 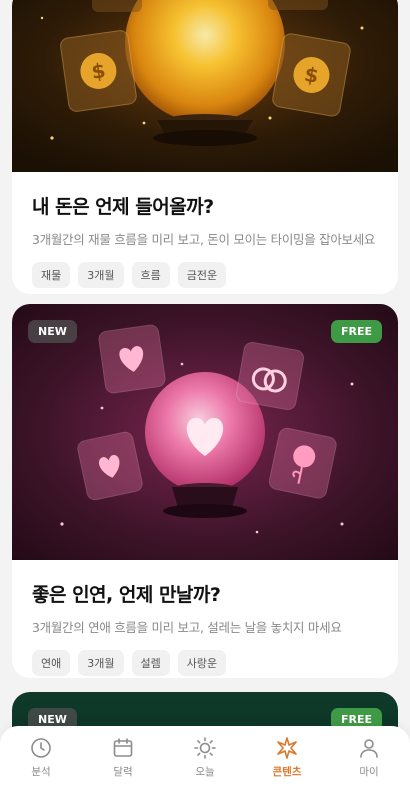 I want to click on tag: 설렘, so click(x=150, y=663).